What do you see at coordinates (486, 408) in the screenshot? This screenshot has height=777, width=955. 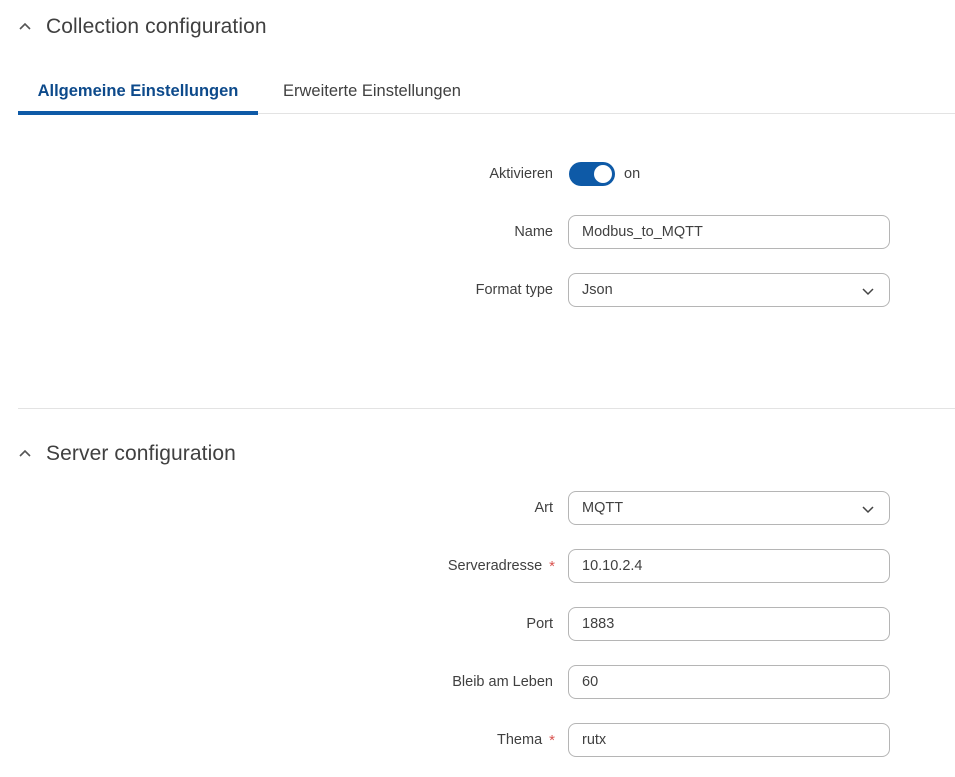 I see `section-divider` at bounding box center [486, 408].